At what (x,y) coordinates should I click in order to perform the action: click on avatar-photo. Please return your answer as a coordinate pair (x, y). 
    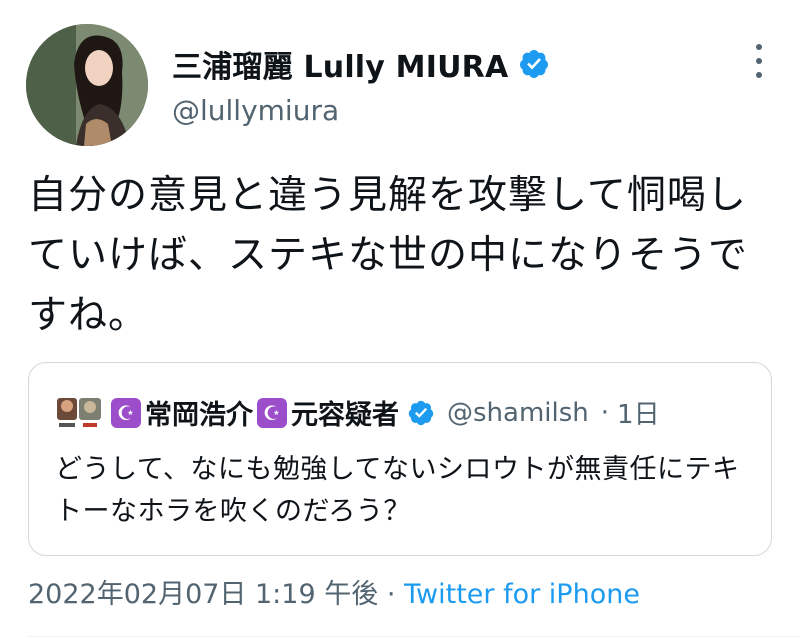
    Looking at the image, I should click on (87, 85).